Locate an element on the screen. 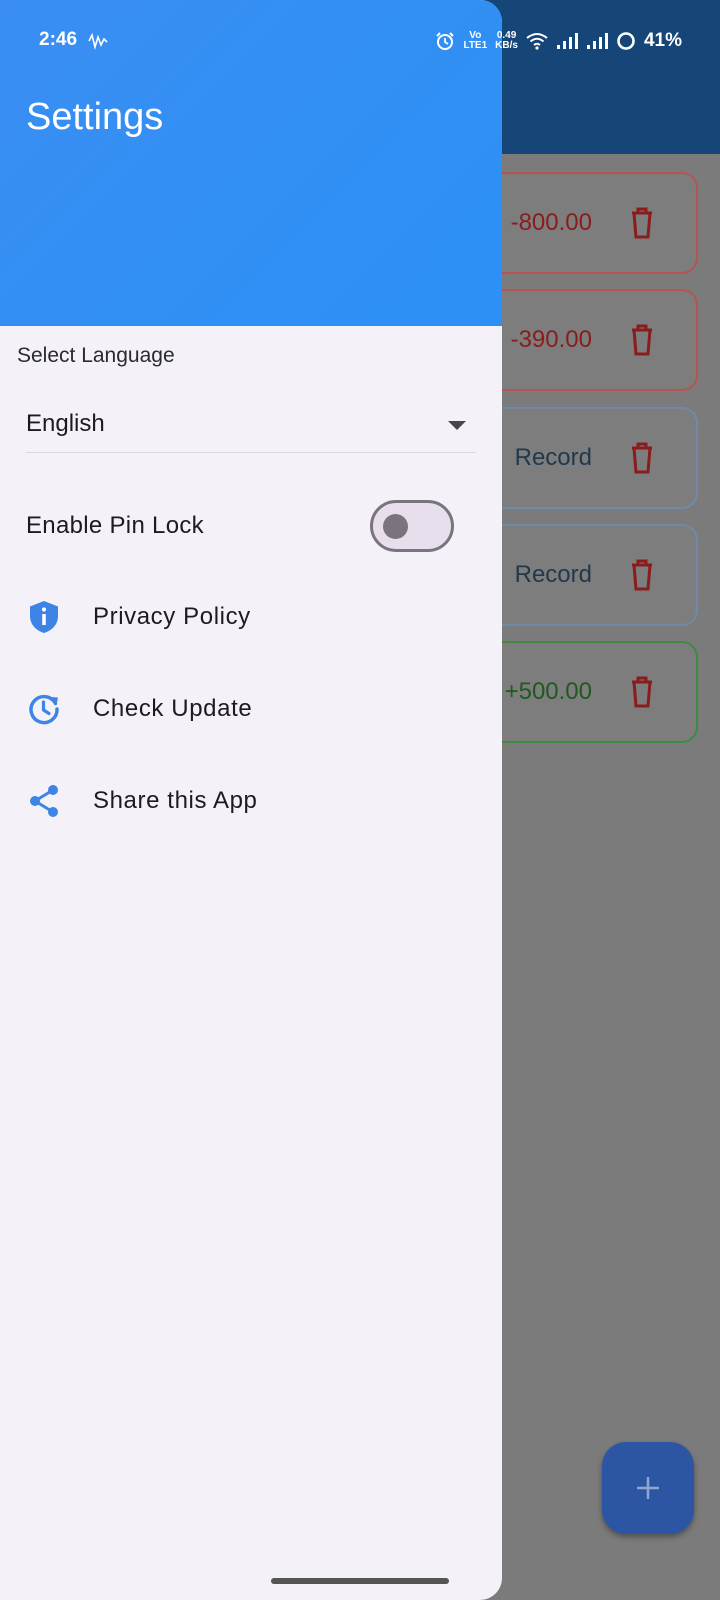 The width and height of the screenshot is (720, 1600). menu-item-label: Share this App is located at coordinates (175, 800).